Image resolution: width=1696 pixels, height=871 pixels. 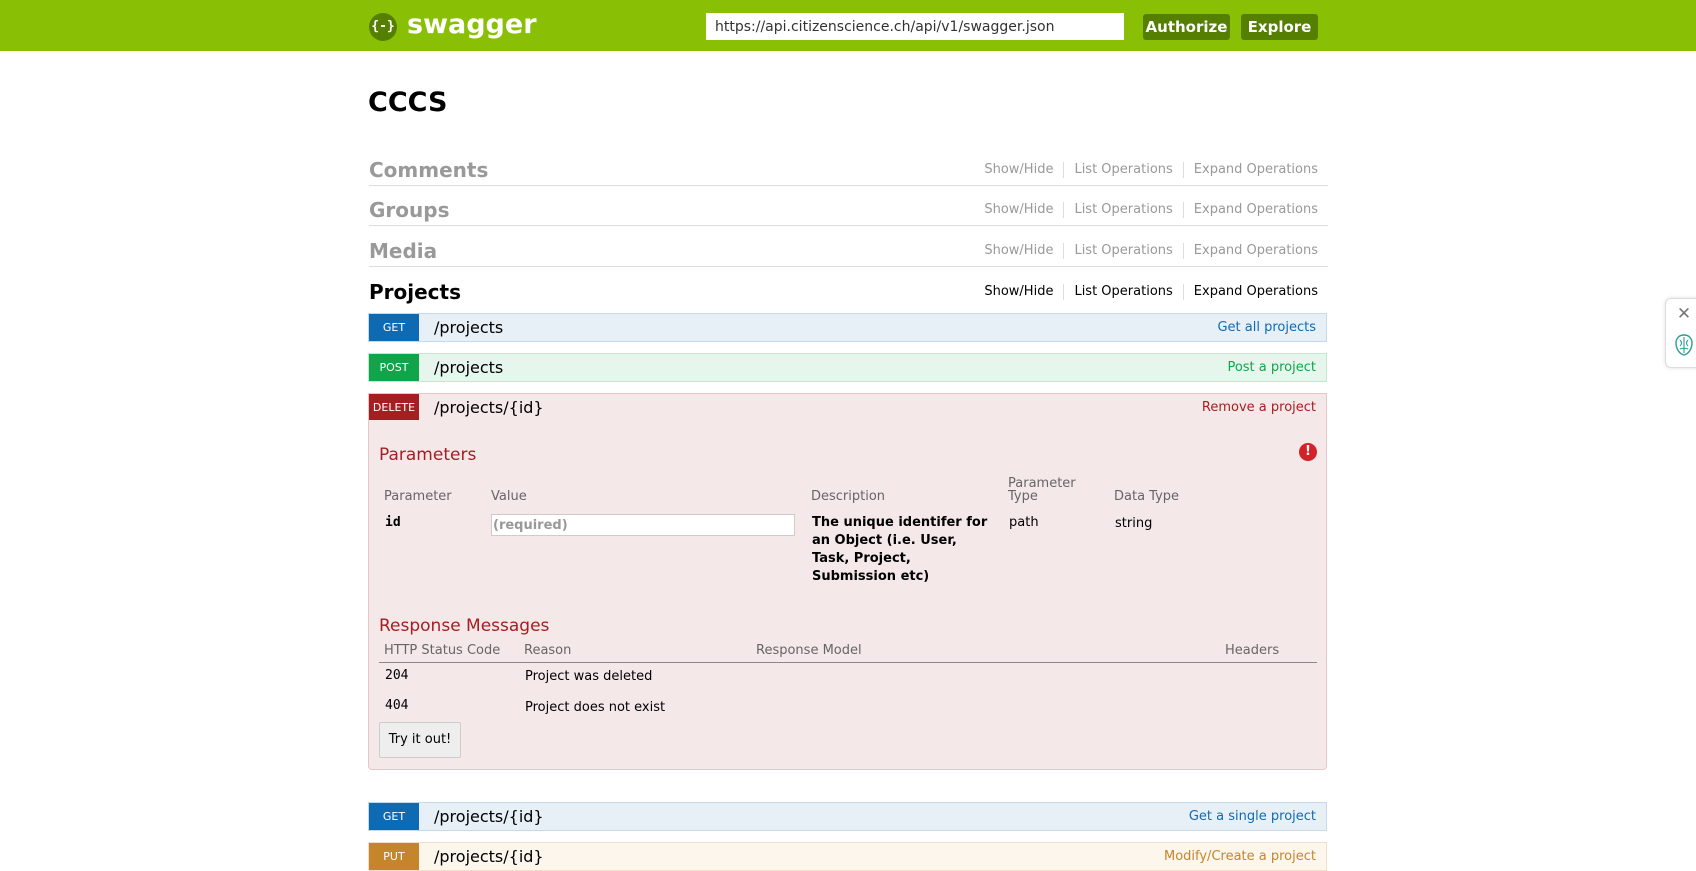 I want to click on resource-name: Projects, so click(x=415, y=292).